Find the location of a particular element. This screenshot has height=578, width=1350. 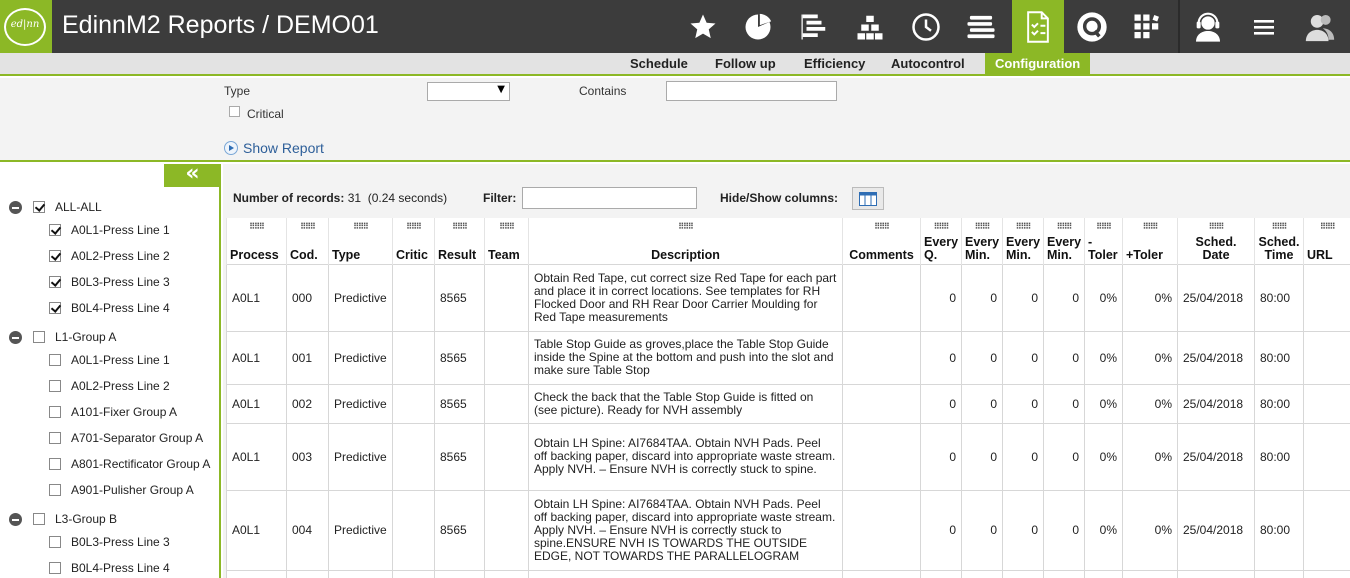

tree-item: A701-Separator Group A is located at coordinates (126, 438).